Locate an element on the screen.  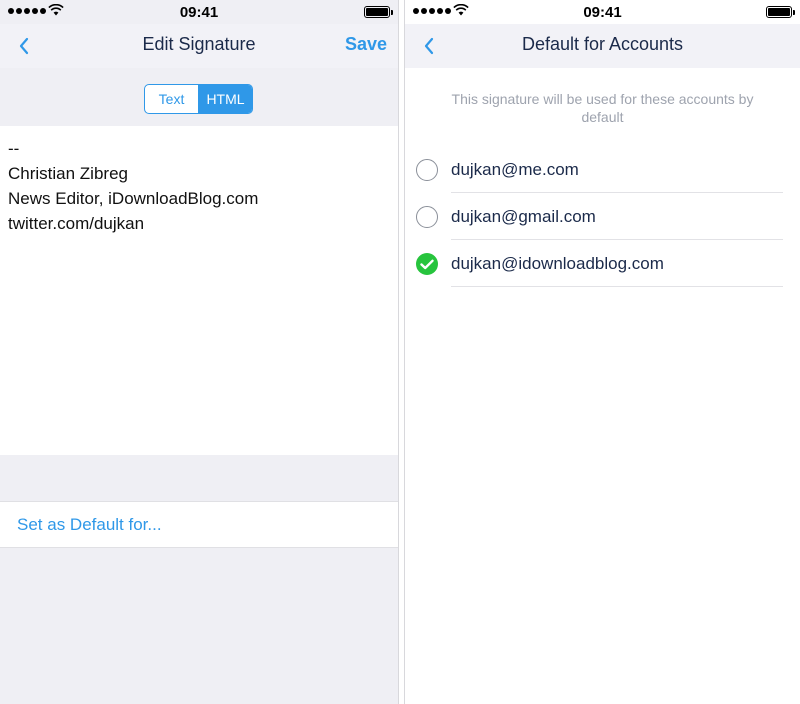
page-title: Edit Signature is located at coordinates (199, 44).